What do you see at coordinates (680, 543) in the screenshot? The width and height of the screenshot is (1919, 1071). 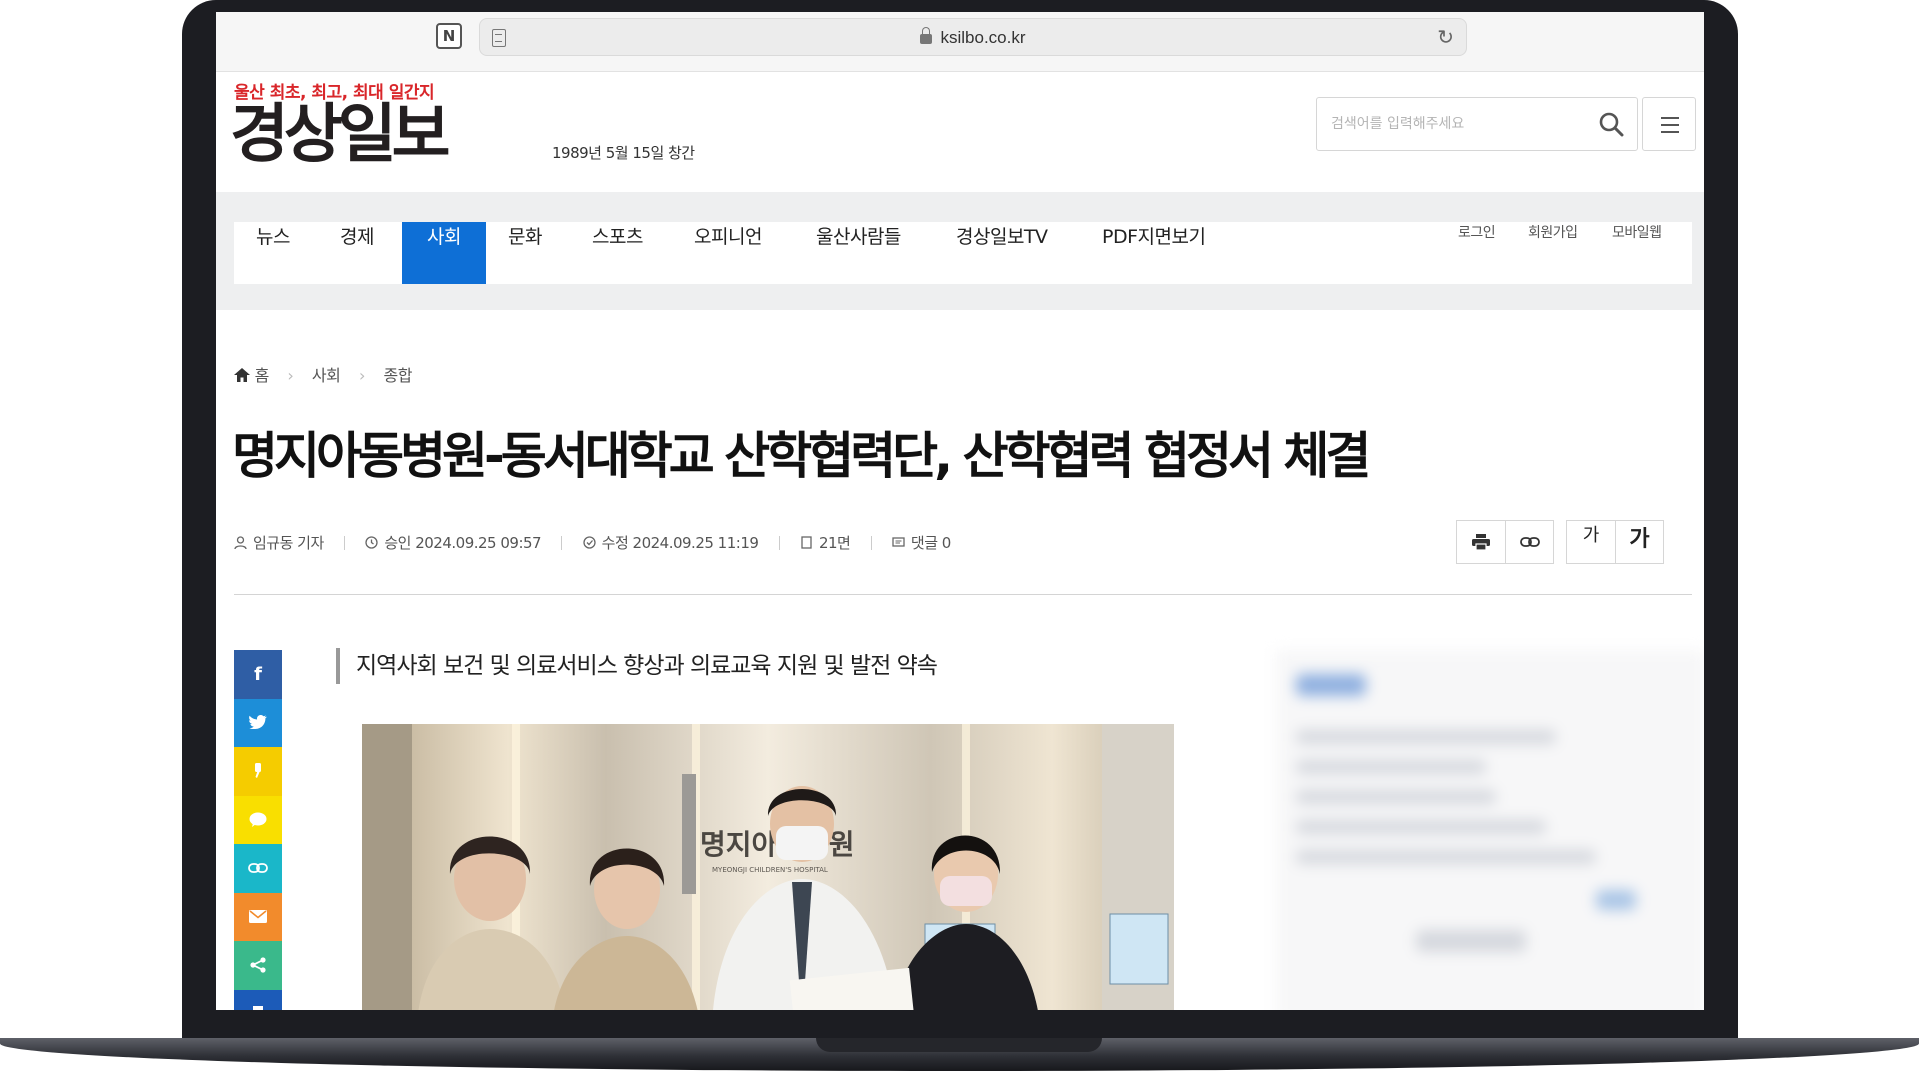 I see `modified-time-text: 수정 2024.09.25 11:19` at bounding box center [680, 543].